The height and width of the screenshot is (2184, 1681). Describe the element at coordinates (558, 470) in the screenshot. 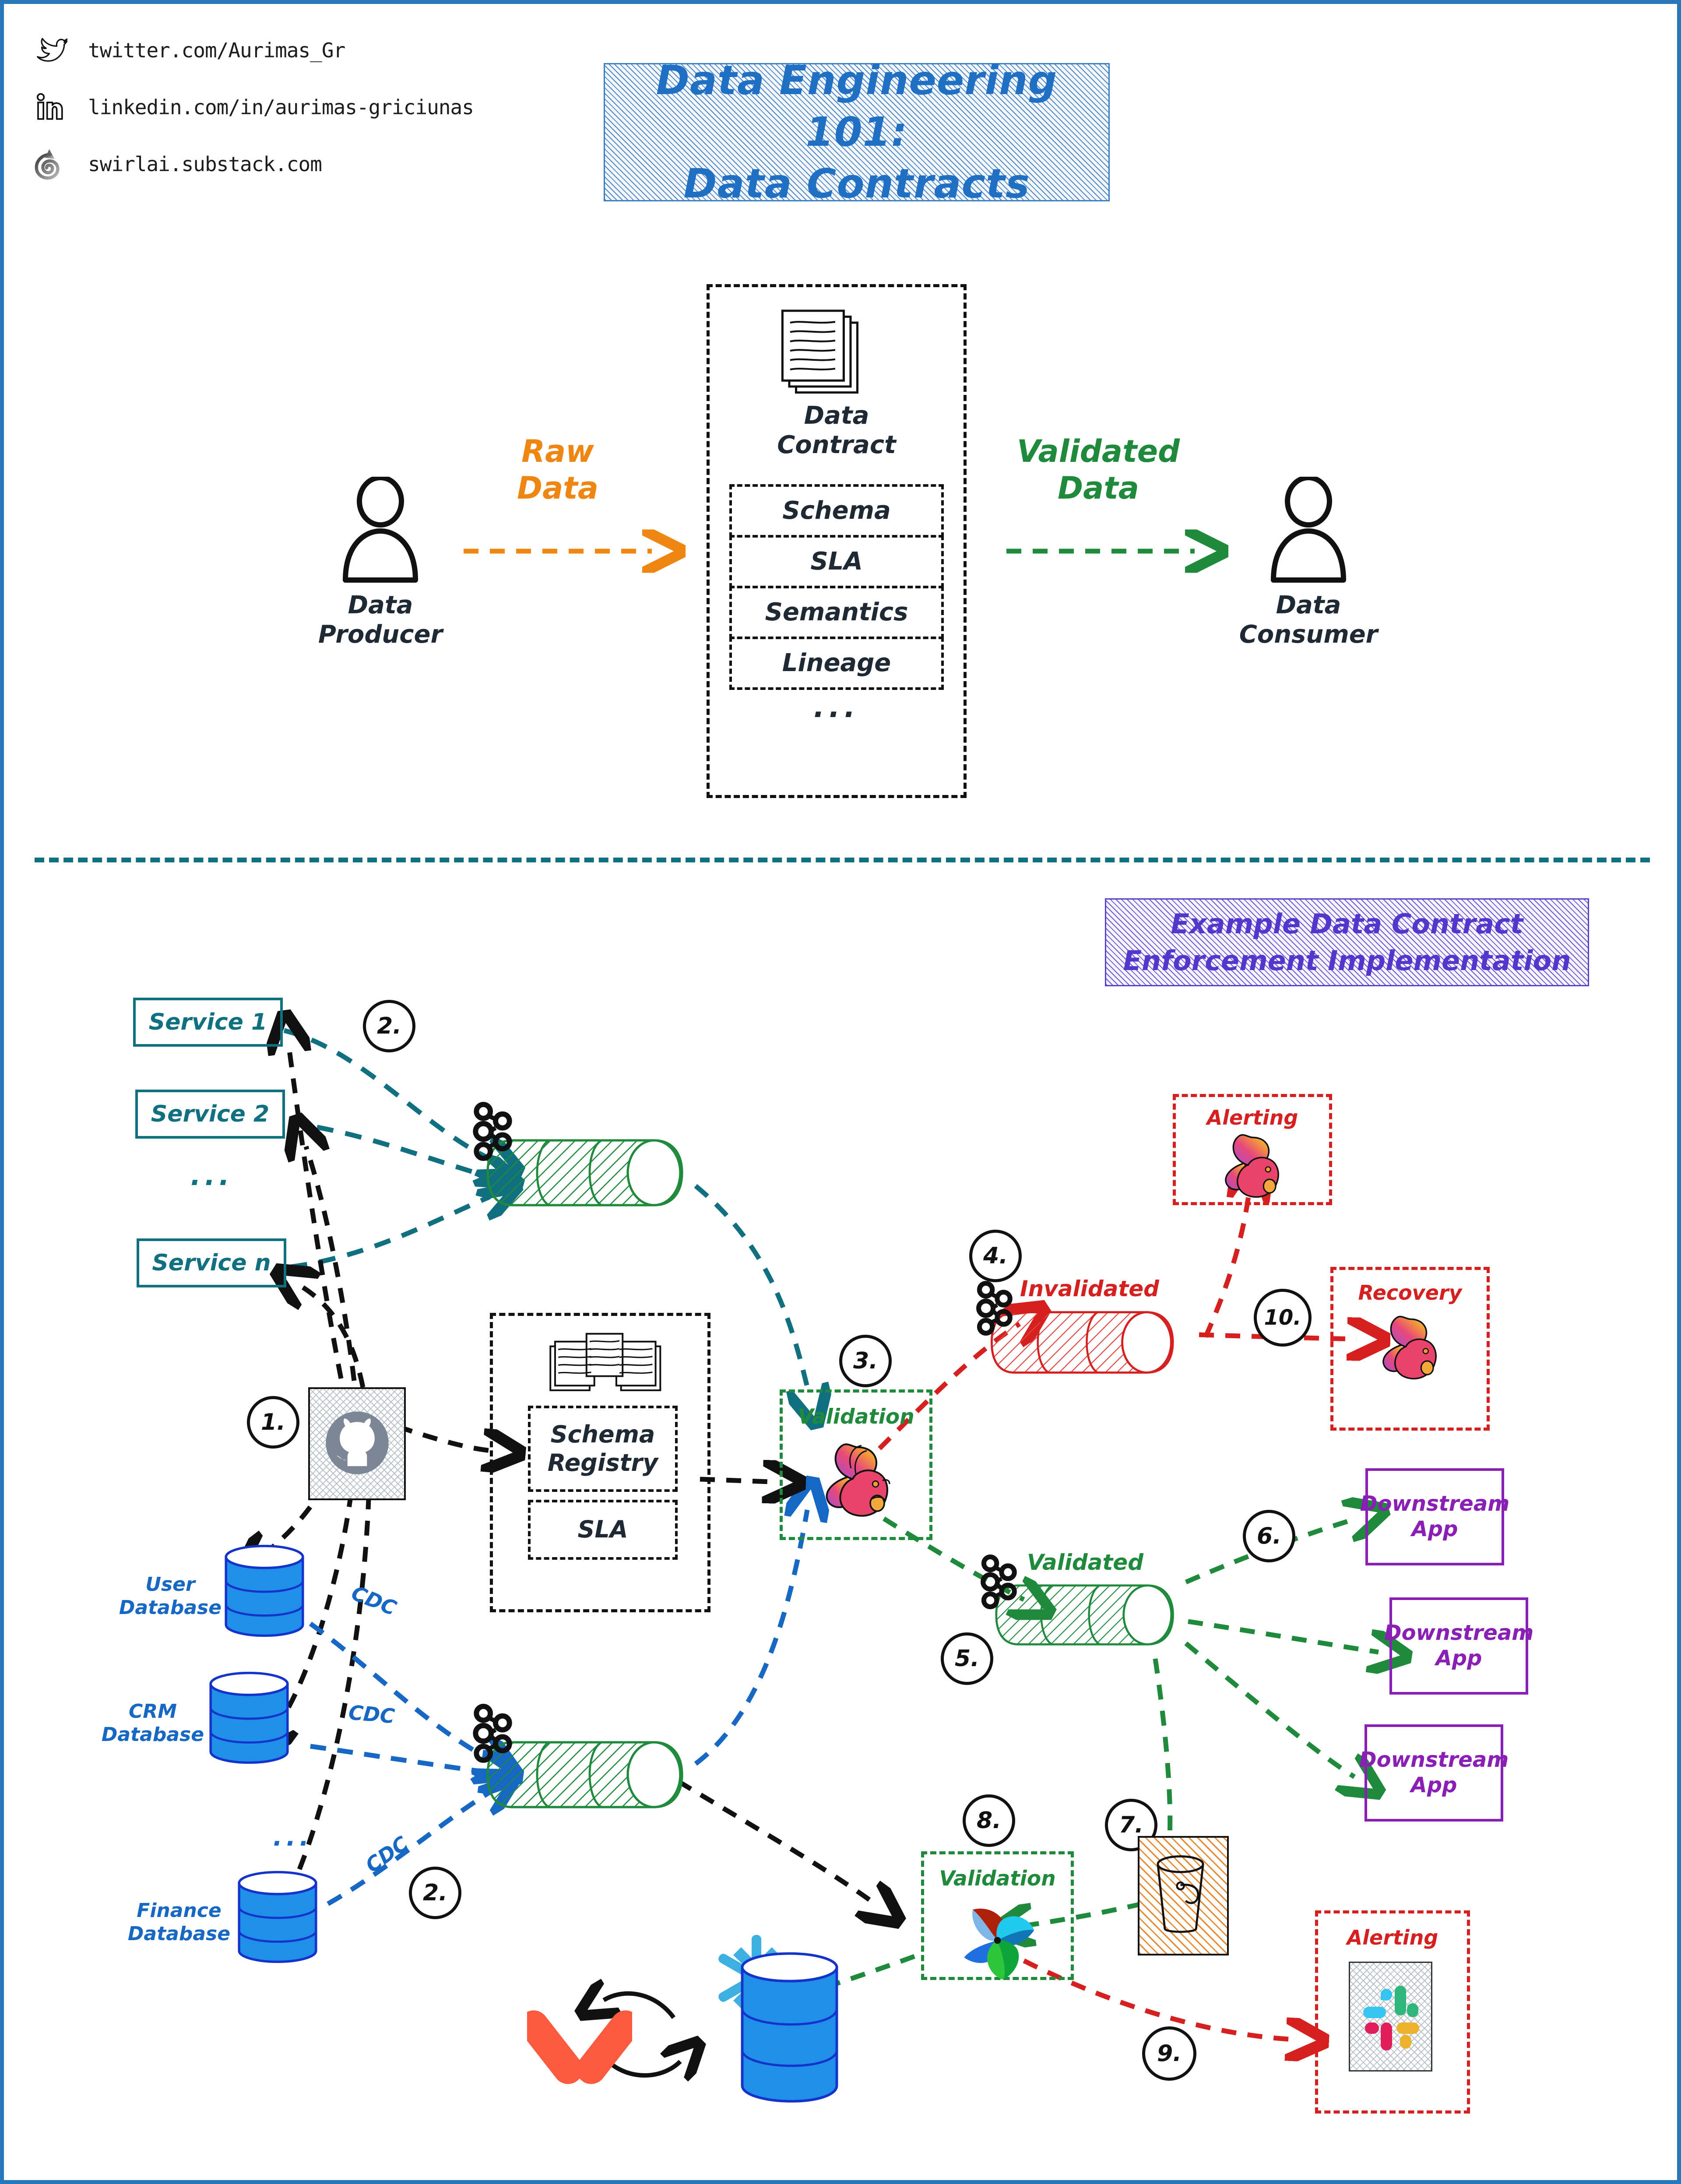

I see `raw-data-arrow-label: Raw Data` at that location.